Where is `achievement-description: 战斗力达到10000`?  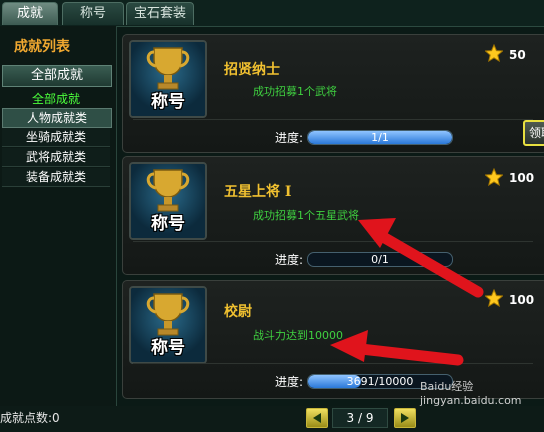
achievement-description: 战斗力达到10000 is located at coordinates (298, 335).